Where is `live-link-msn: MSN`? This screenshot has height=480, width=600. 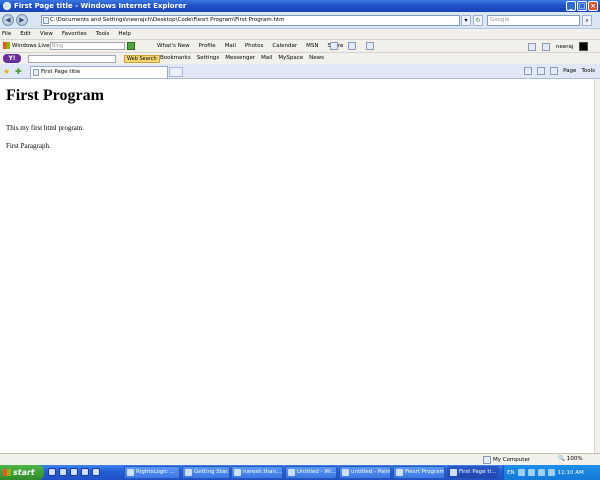
live-link-msn: MSN is located at coordinates (312, 46).